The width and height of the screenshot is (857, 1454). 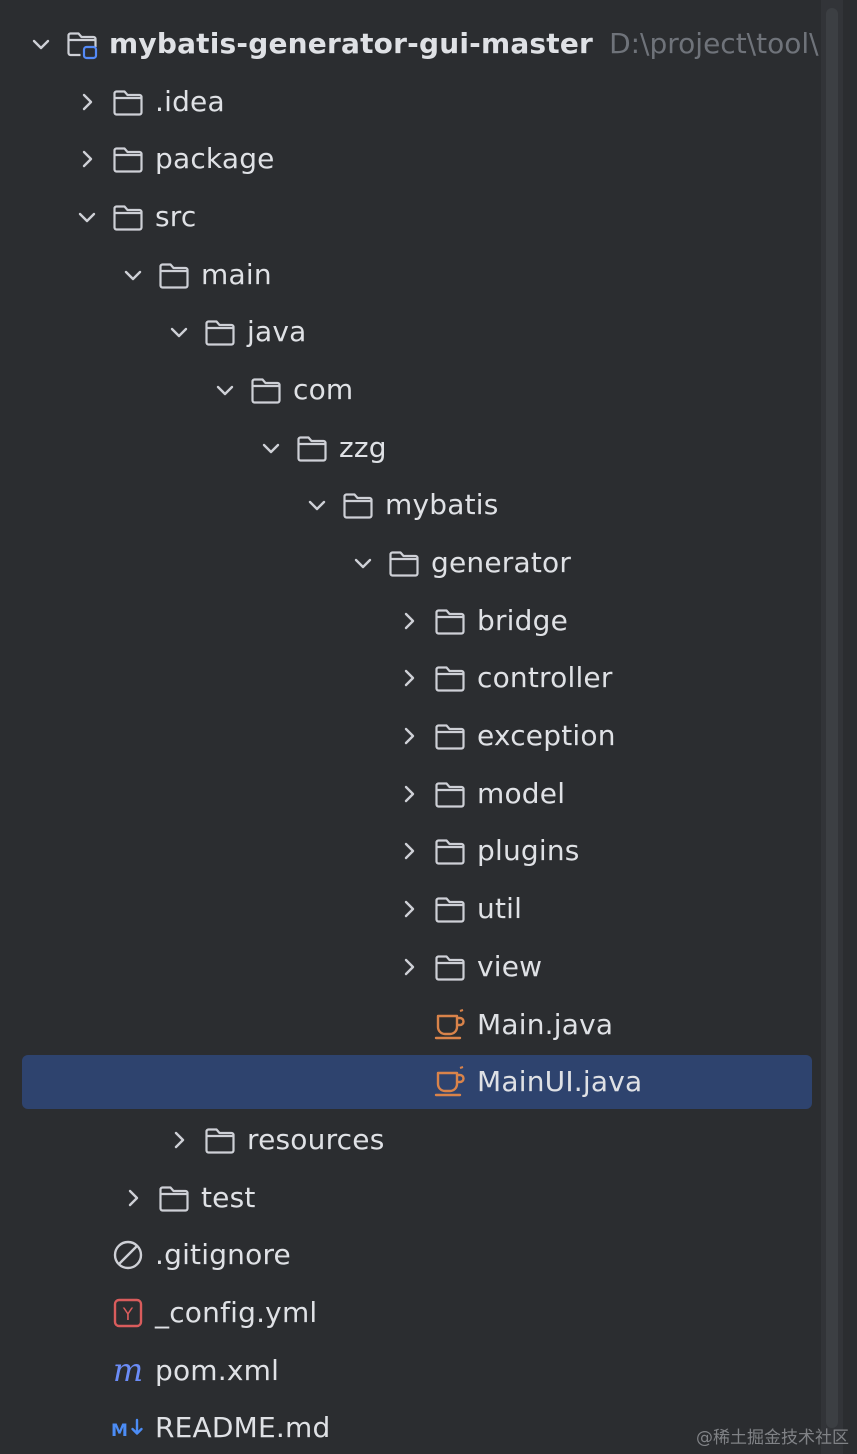 What do you see at coordinates (223, 1255) in the screenshot?
I see `tree-item-label: .gitignore` at bounding box center [223, 1255].